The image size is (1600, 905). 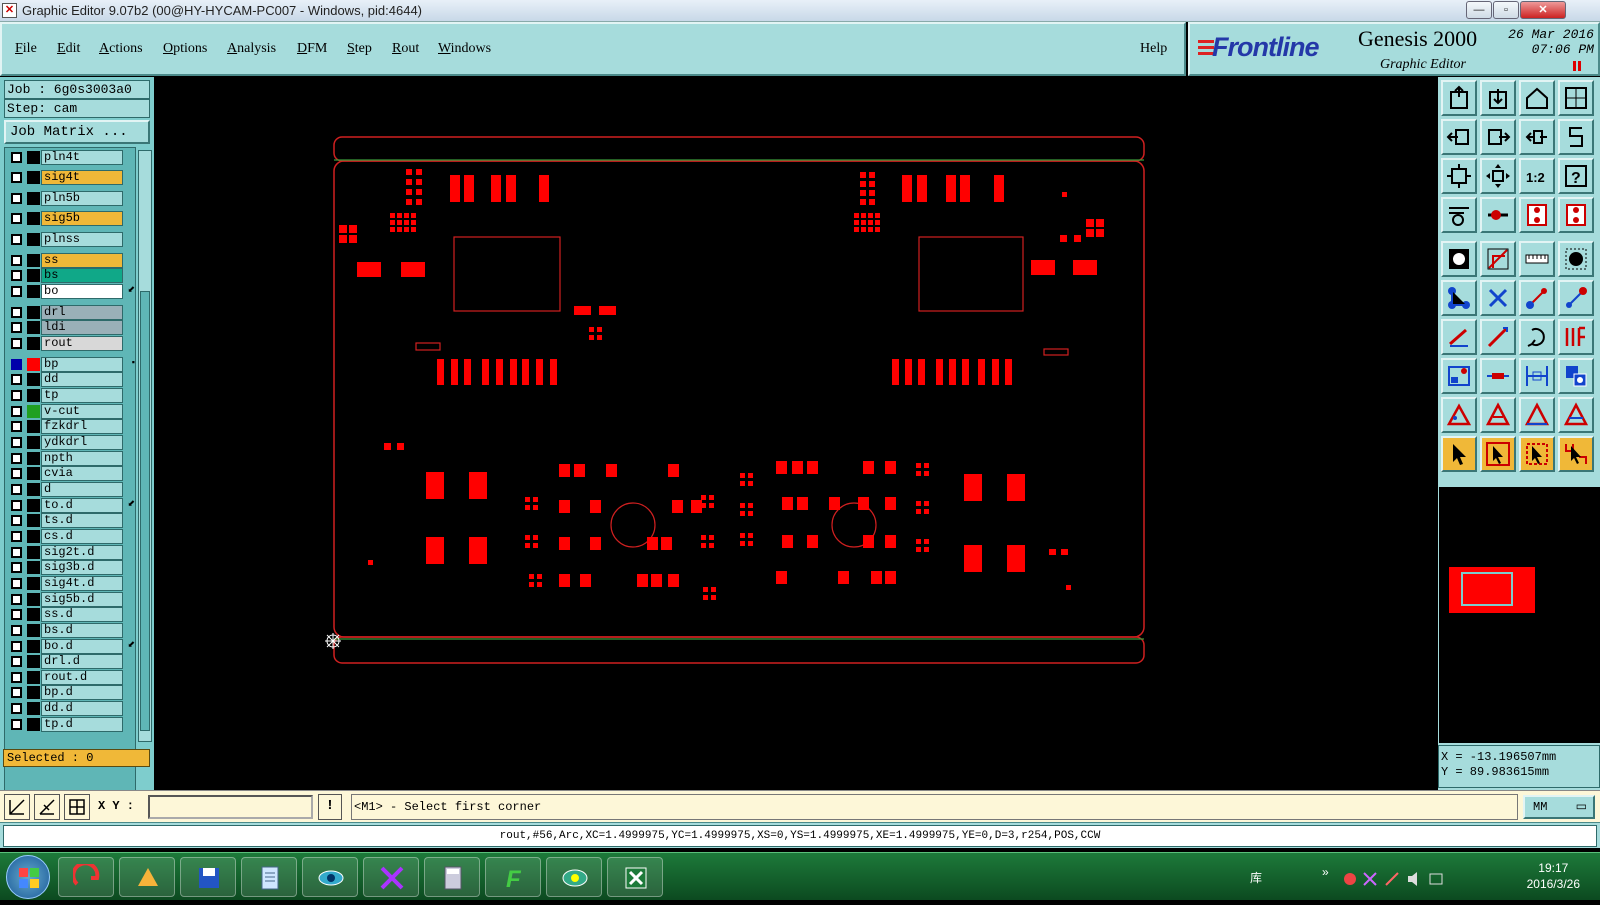 I want to click on point-tool-button, so click(x=1576, y=259).